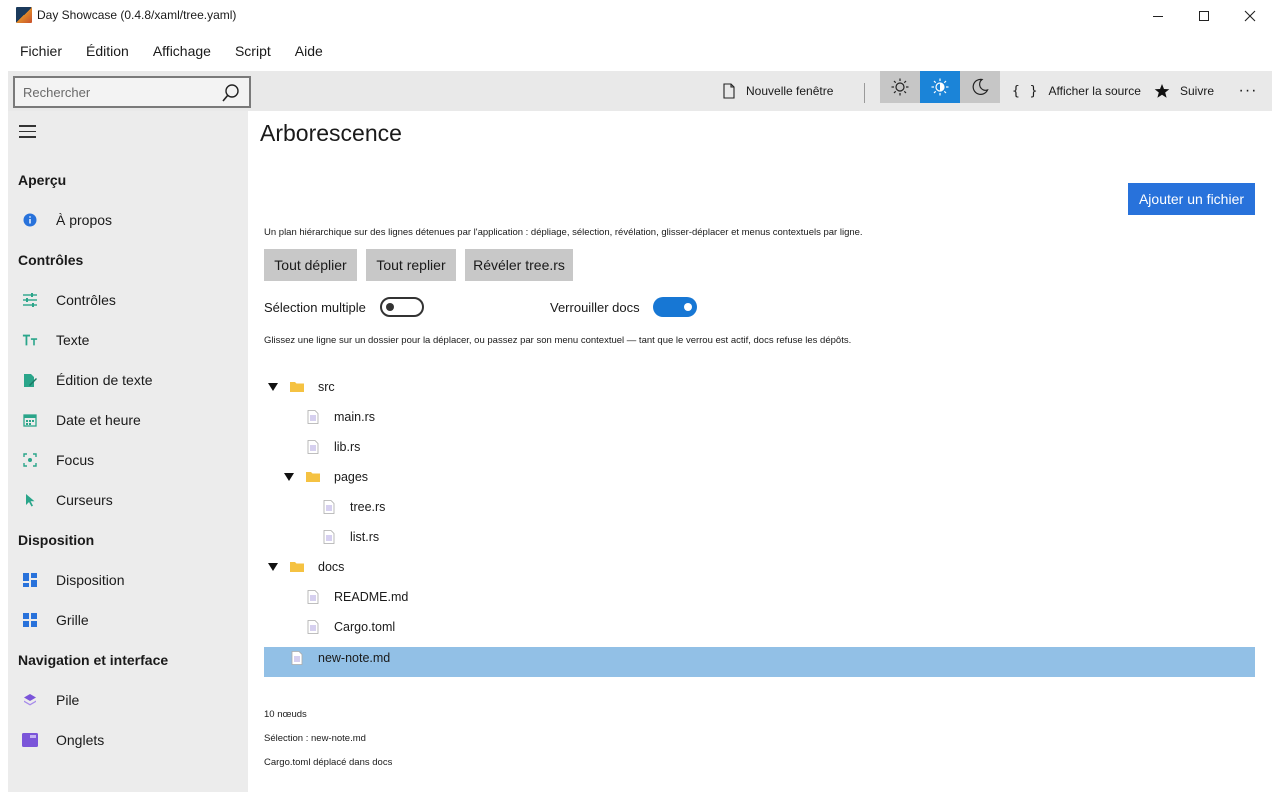  What do you see at coordinates (640, 51) in the screenshot?
I see `menu-bar: Fichier Édition Affichage Script Aide` at bounding box center [640, 51].